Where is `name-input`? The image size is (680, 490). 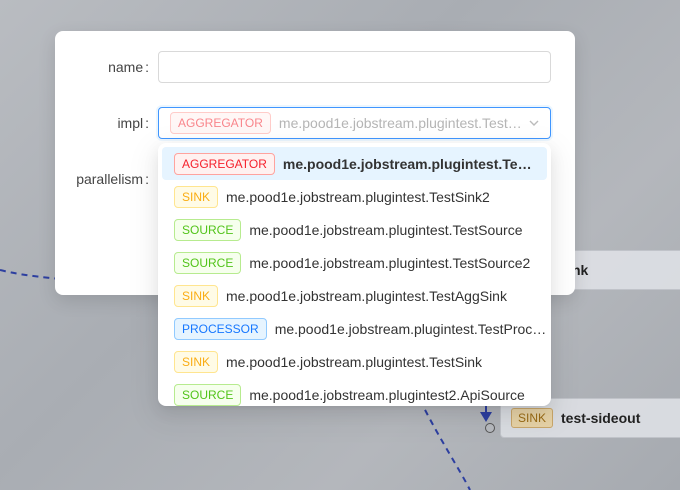
name-input is located at coordinates (354, 67).